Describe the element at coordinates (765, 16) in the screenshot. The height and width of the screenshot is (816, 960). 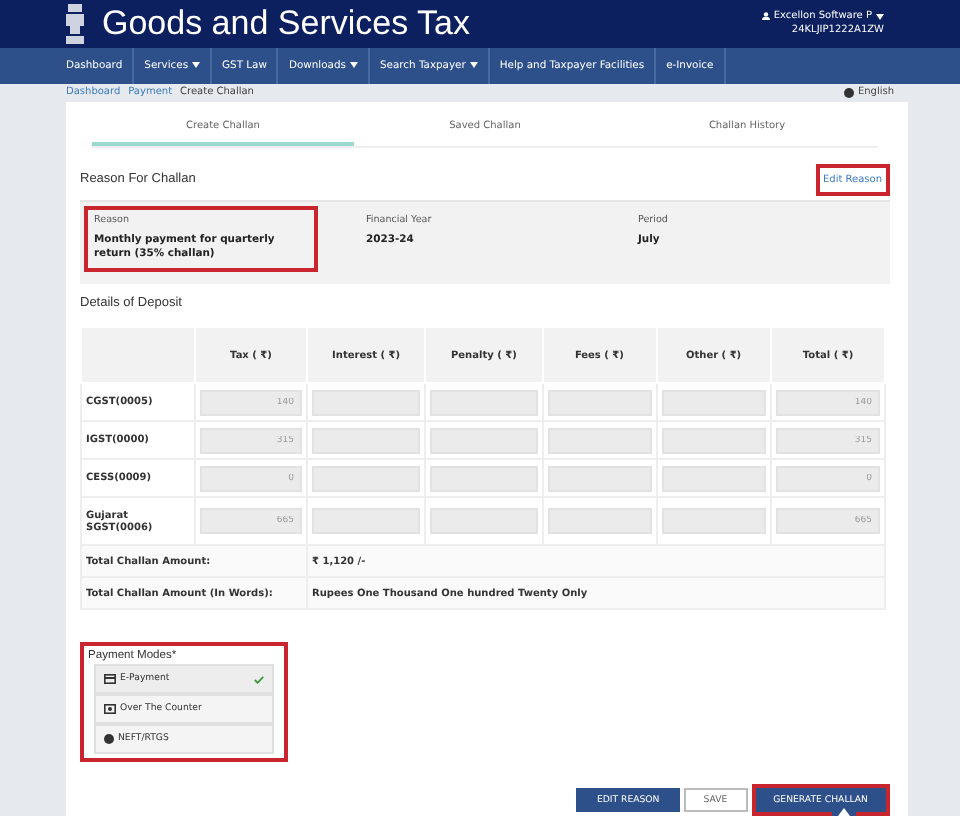
I see `user-icon` at that location.